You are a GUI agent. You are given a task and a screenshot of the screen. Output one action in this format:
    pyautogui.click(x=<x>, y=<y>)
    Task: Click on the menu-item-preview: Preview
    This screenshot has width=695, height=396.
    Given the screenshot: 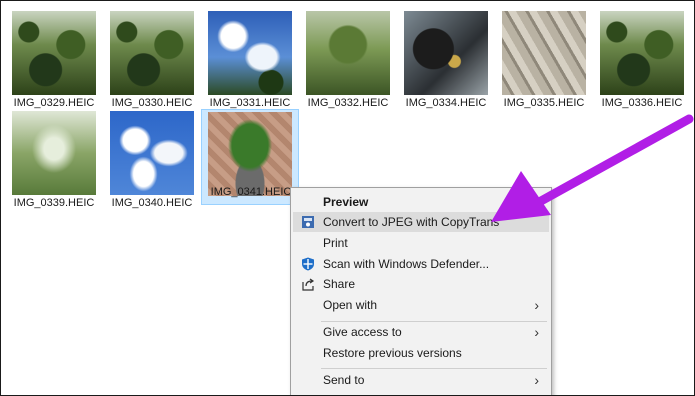 What is the action you would take?
    pyautogui.click(x=421, y=202)
    